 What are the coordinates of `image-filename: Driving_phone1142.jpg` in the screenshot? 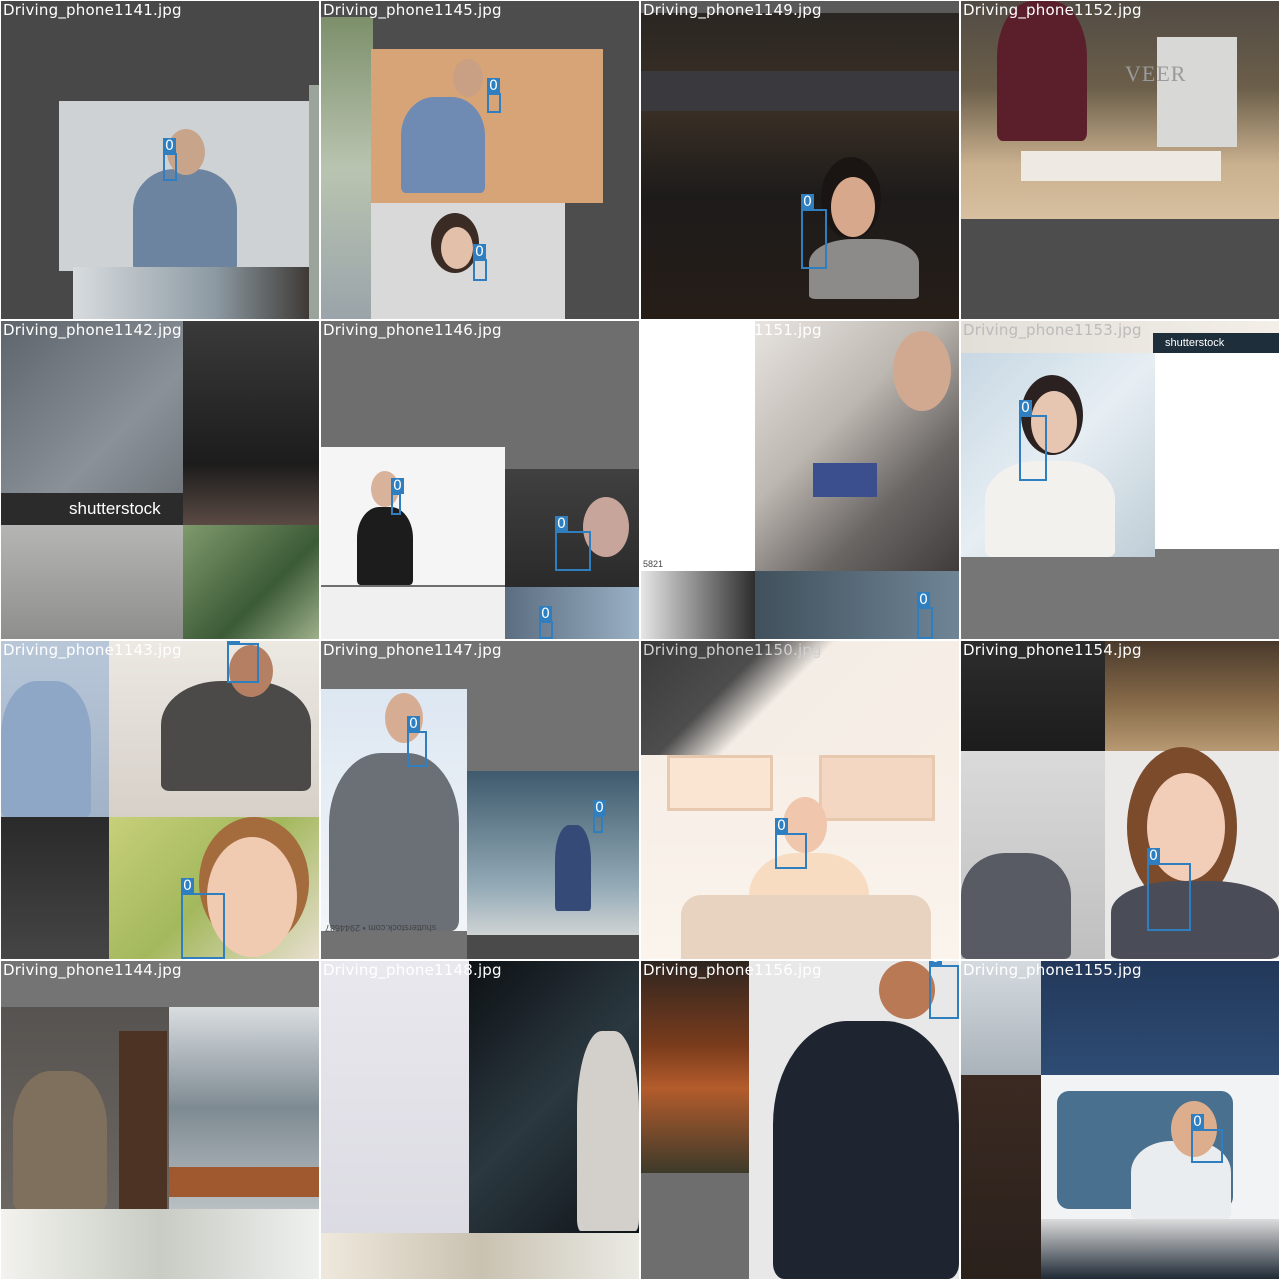 It's located at (92, 330).